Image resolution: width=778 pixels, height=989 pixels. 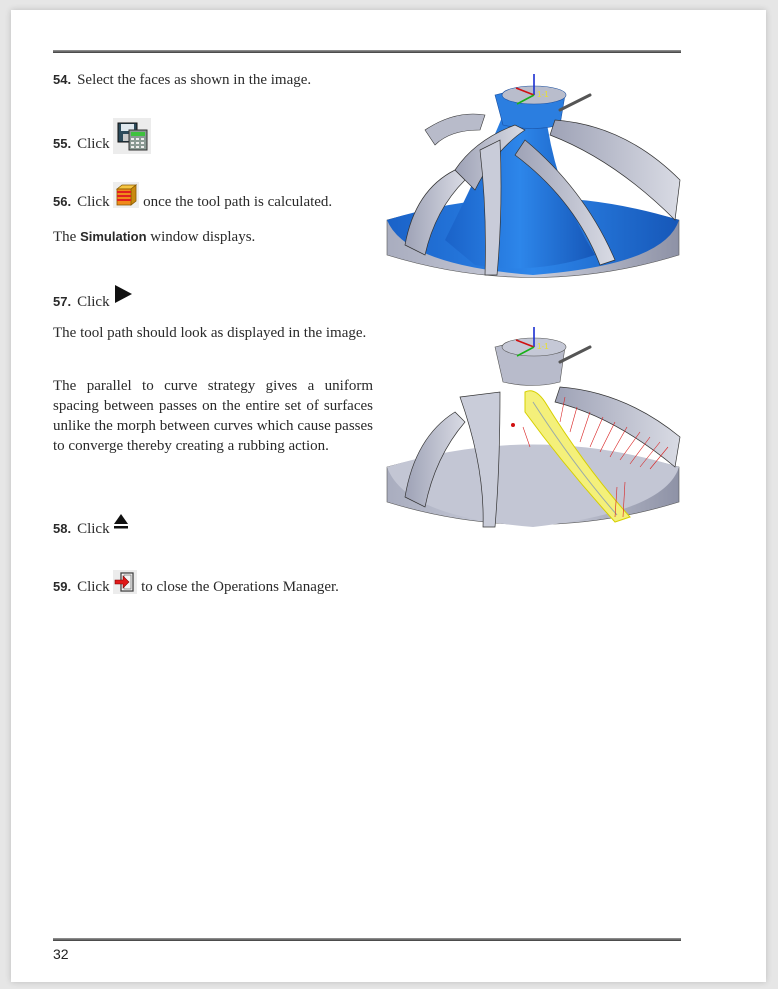 What do you see at coordinates (62, 528) in the screenshot?
I see `step-number: 58.` at bounding box center [62, 528].